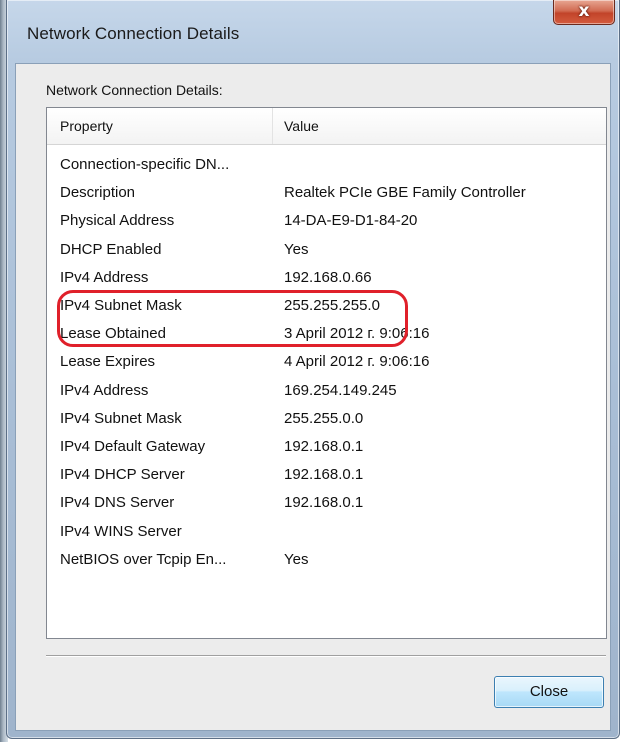 The height and width of the screenshot is (742, 623). Describe the element at coordinates (340, 390) in the screenshot. I see `value-cell: 169.254.149.245` at that location.